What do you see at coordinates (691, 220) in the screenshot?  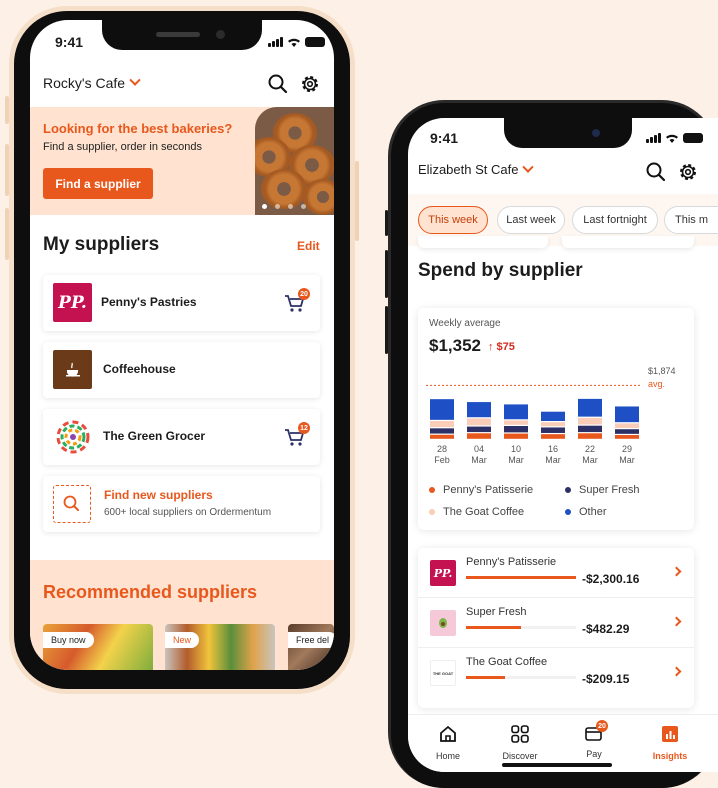 I see `chip-this-month: This m` at bounding box center [691, 220].